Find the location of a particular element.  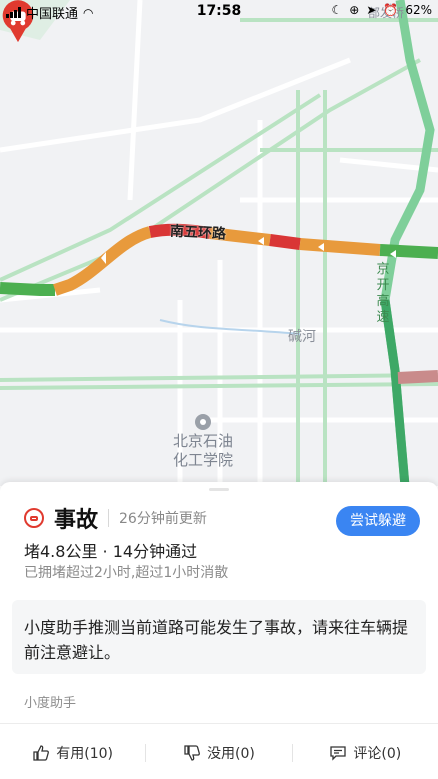

poi-icon is located at coordinates (203, 422).